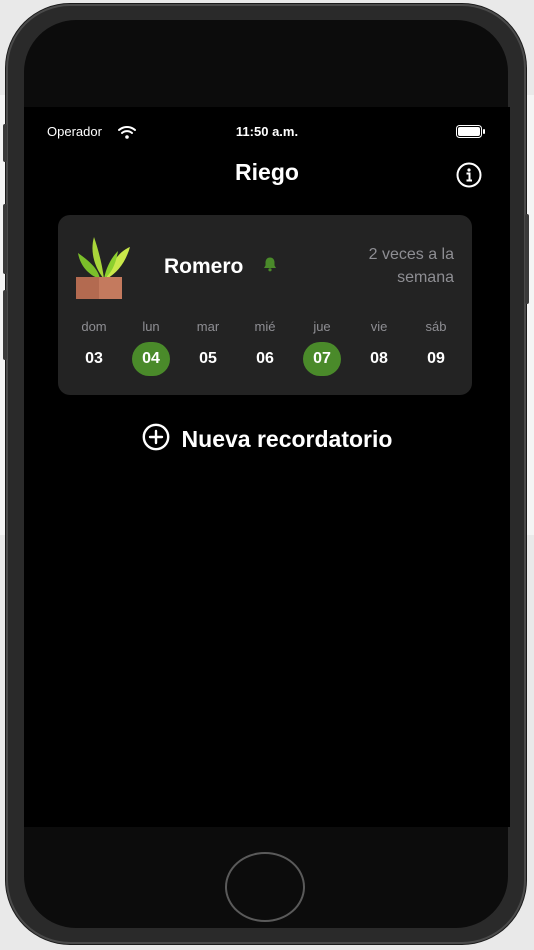 The image size is (534, 950). What do you see at coordinates (411, 266) in the screenshot?
I see `watering-frequency: 2 veces a la semana` at bounding box center [411, 266].